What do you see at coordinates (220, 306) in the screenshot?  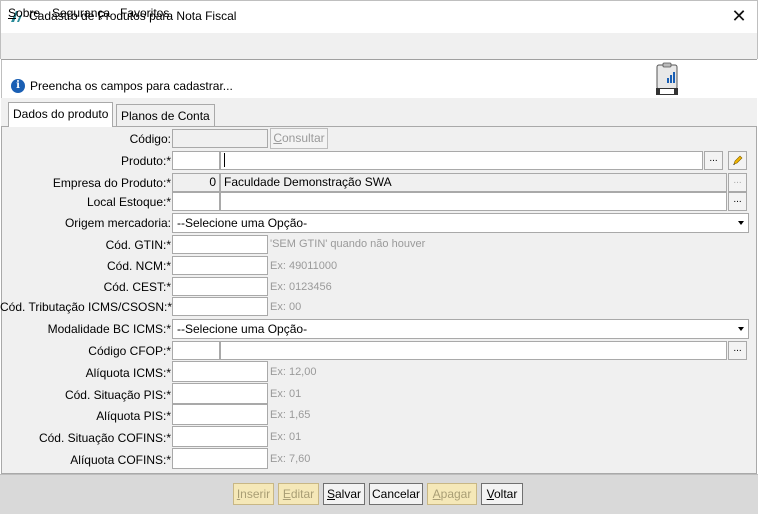 I see `tributacao-input` at bounding box center [220, 306].